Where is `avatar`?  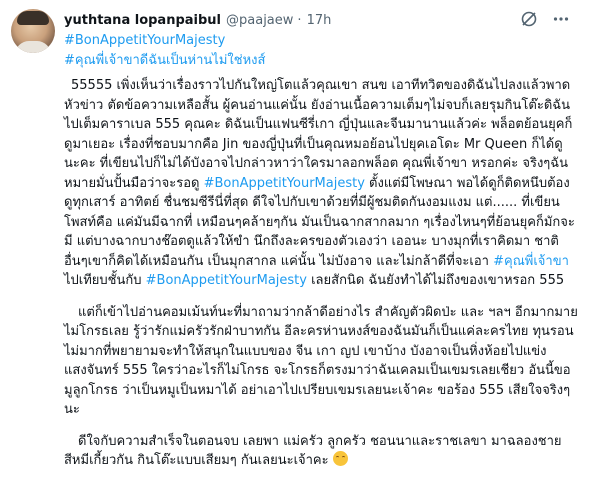
avatar is located at coordinates (33, 31).